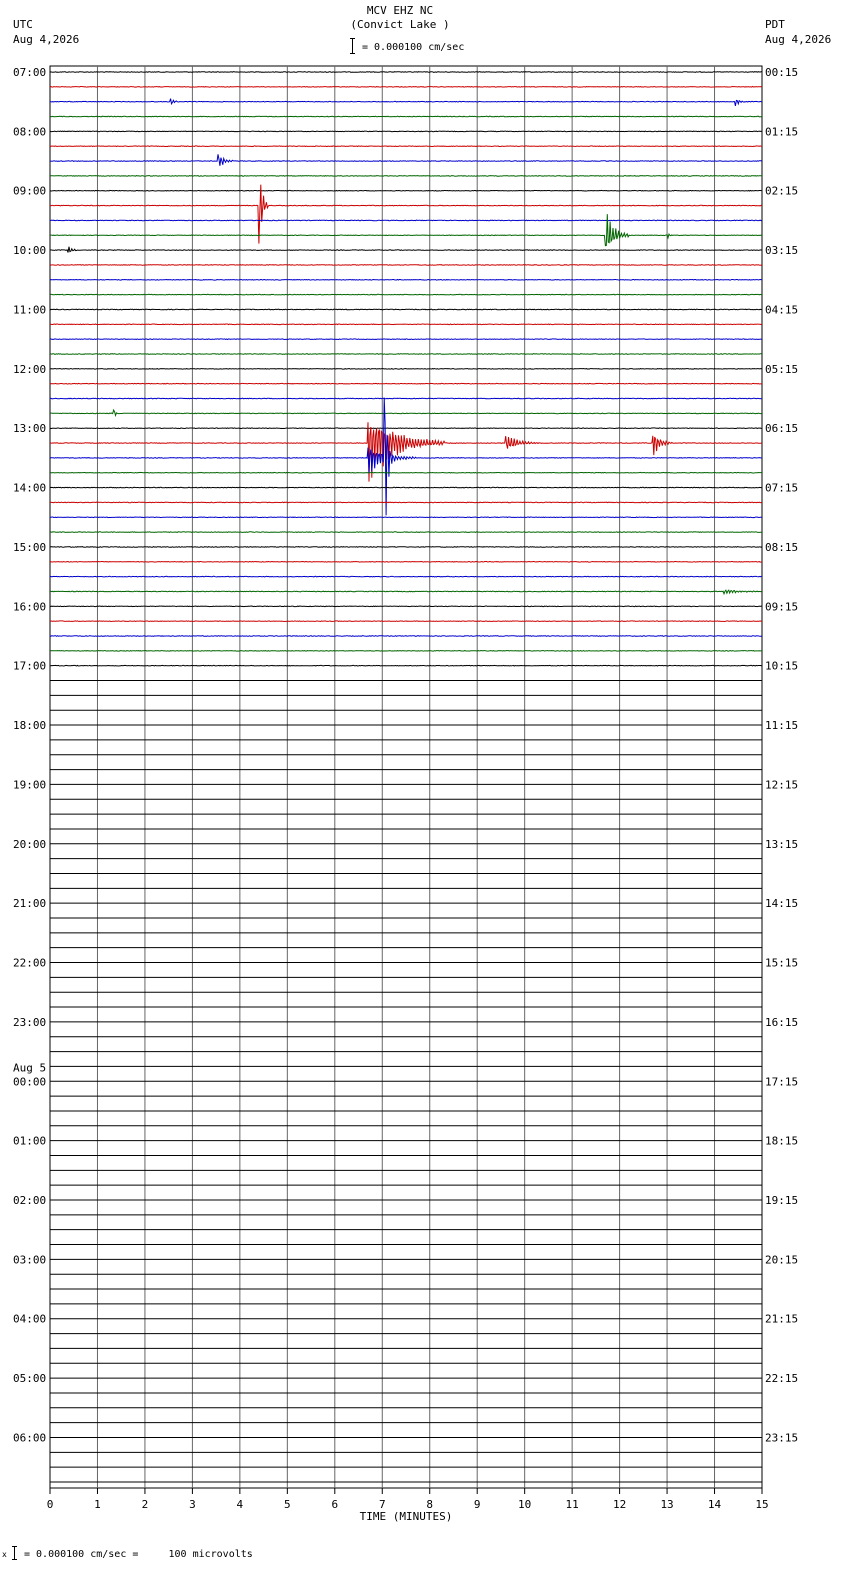 This screenshot has height=1584, width=850. What do you see at coordinates (29, 903) in the screenshot?
I see `utc-hour-label: 21:00` at bounding box center [29, 903].